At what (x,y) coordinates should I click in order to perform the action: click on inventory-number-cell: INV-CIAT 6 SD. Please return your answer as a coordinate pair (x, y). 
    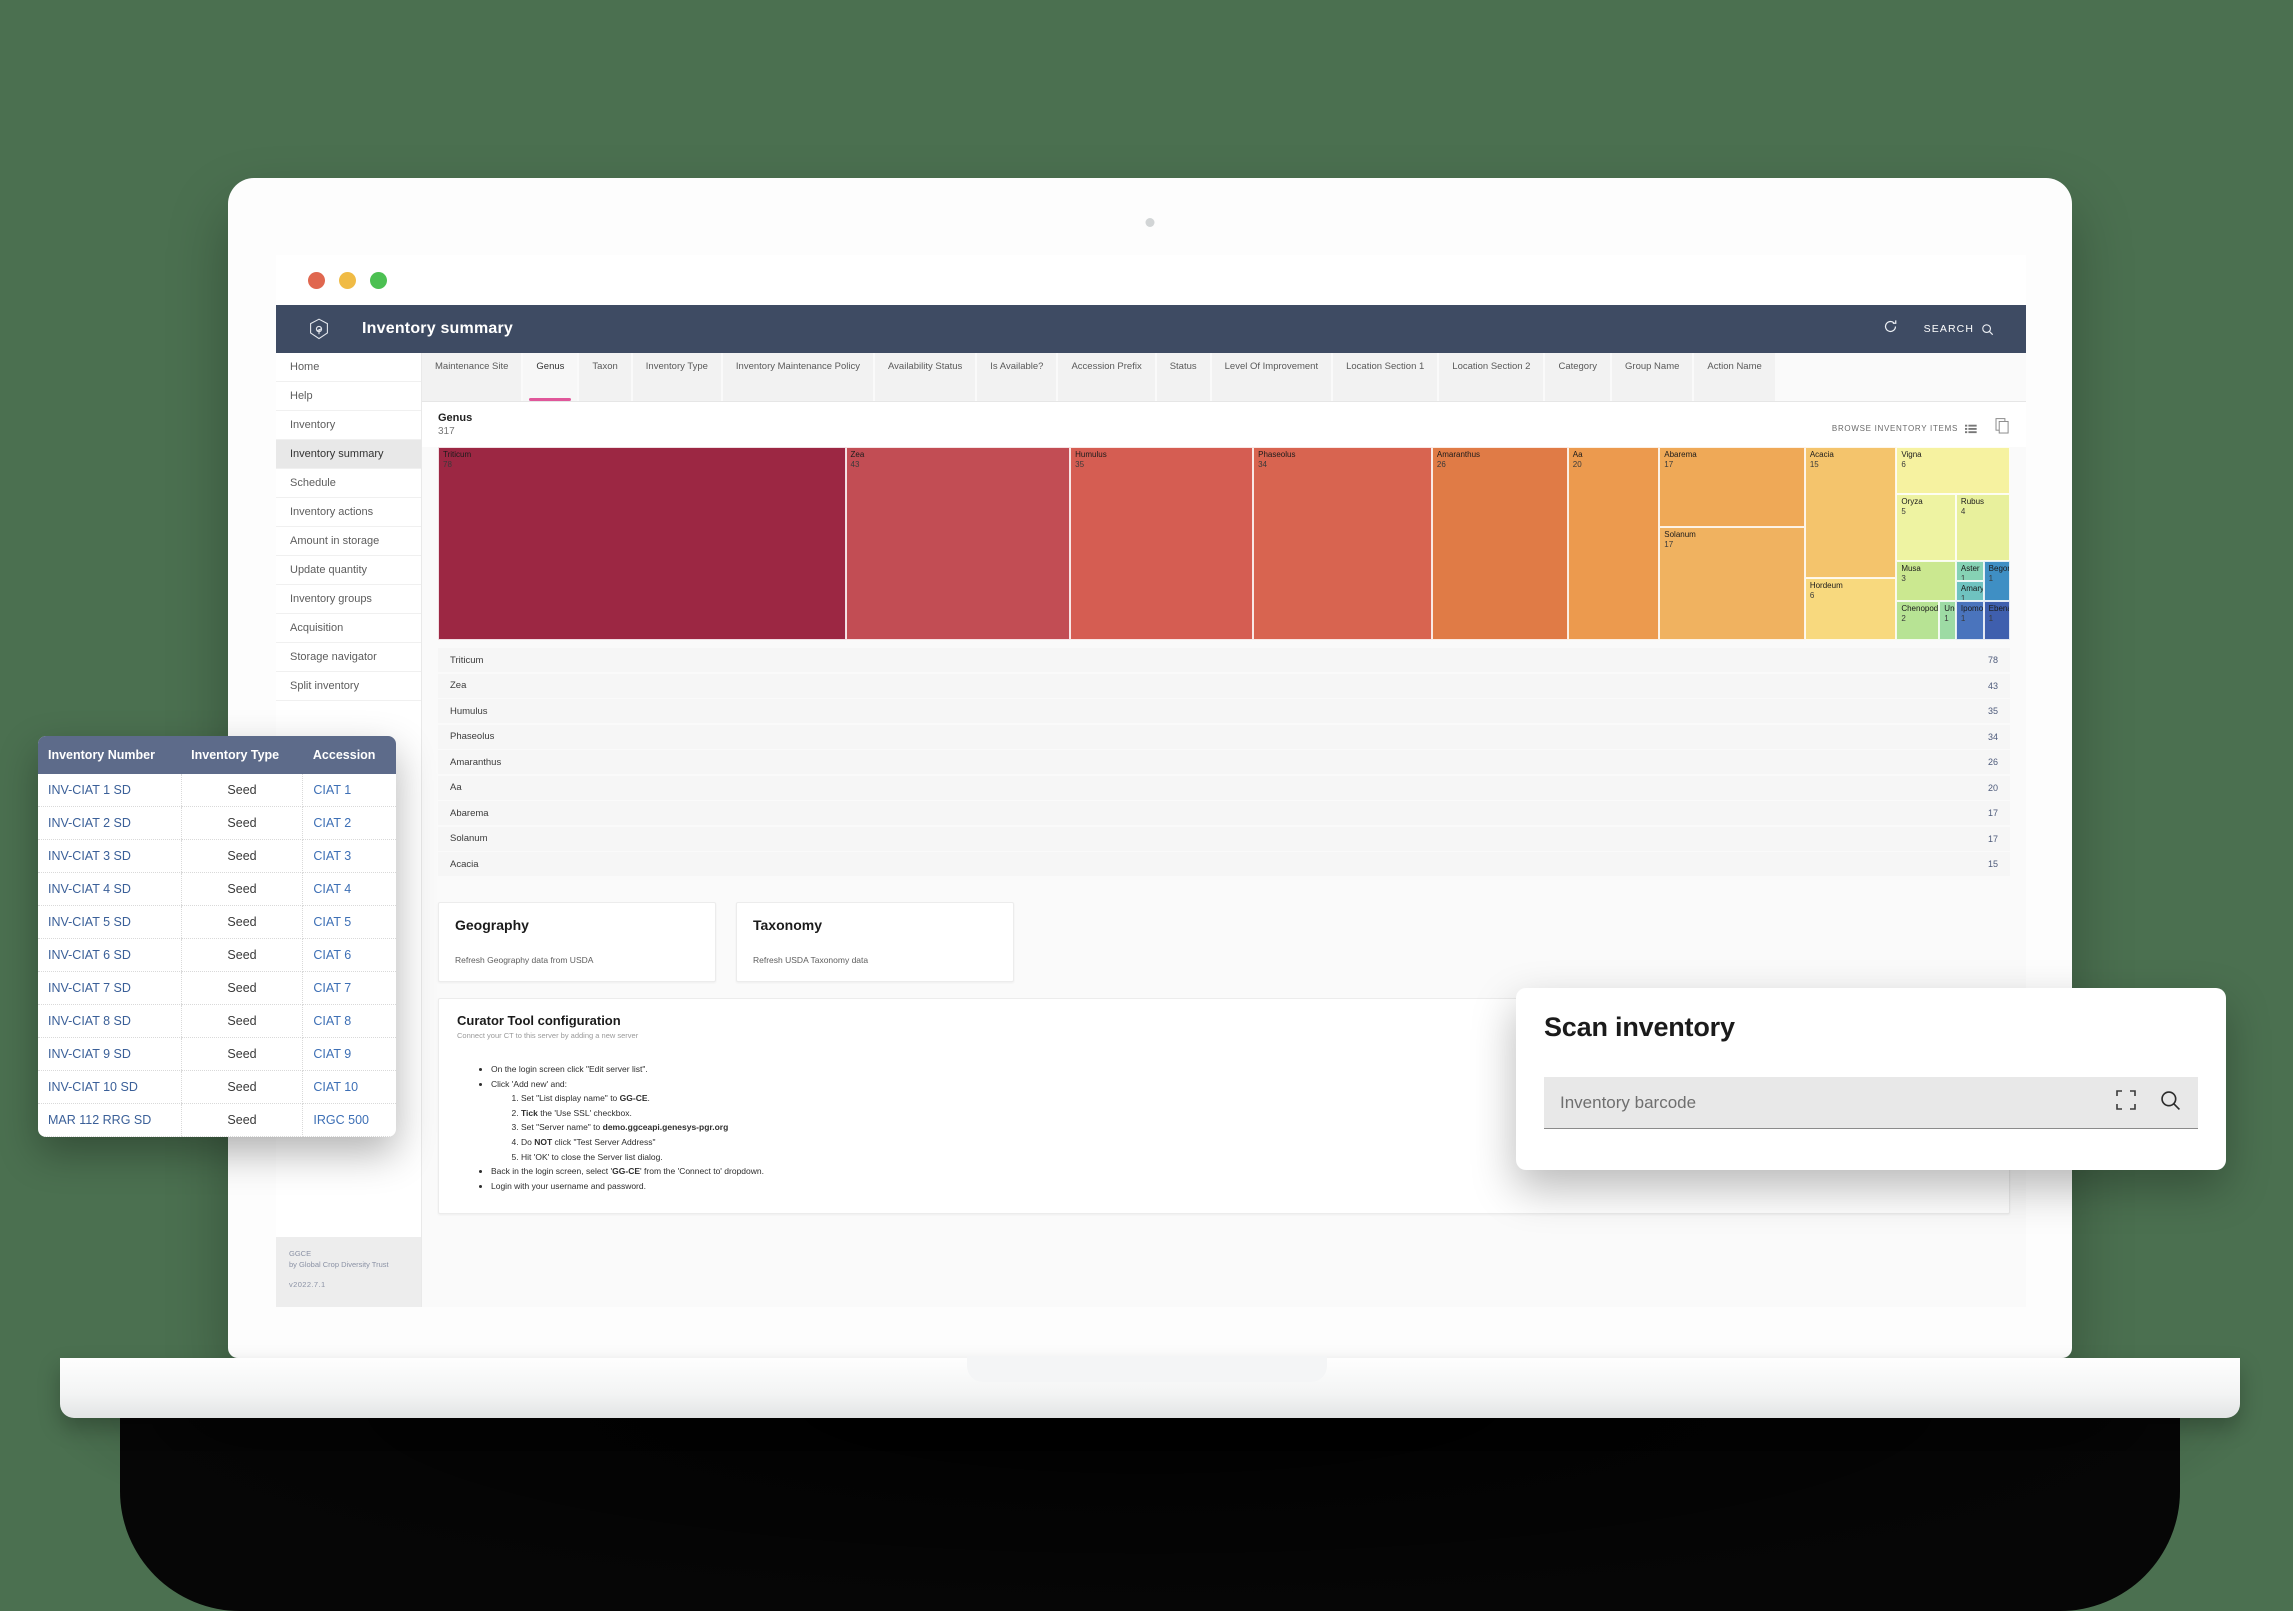
    Looking at the image, I should click on (110, 955).